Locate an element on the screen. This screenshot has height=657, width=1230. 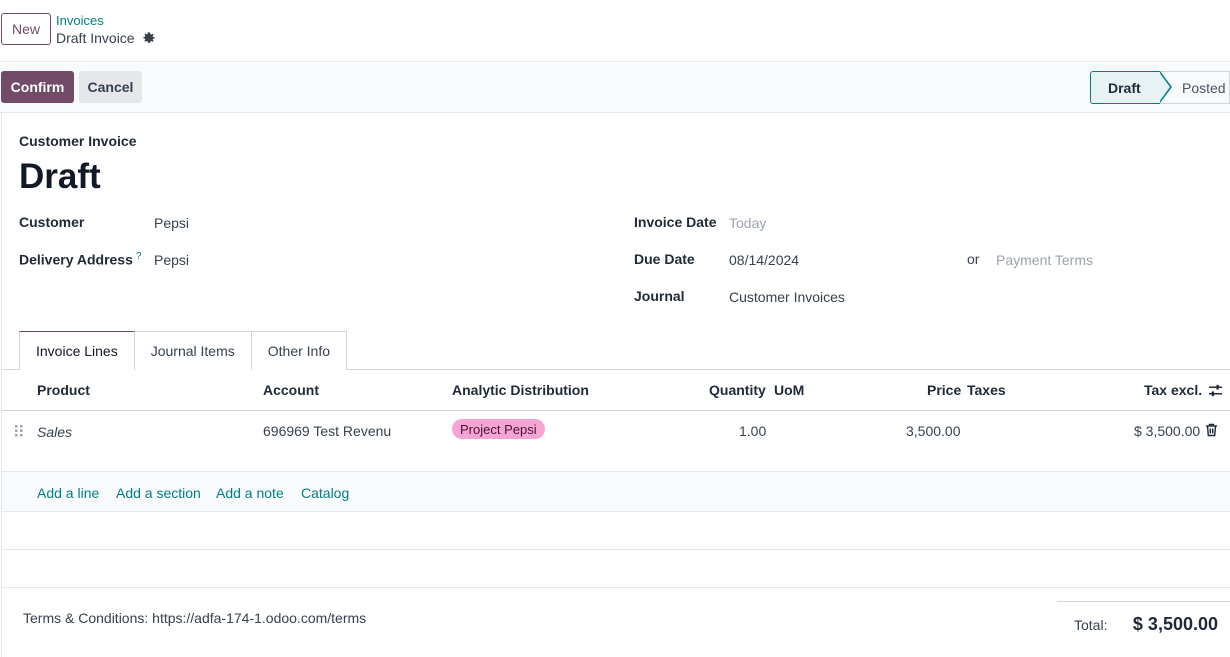
confirm-button: Confirm is located at coordinates (37, 87).